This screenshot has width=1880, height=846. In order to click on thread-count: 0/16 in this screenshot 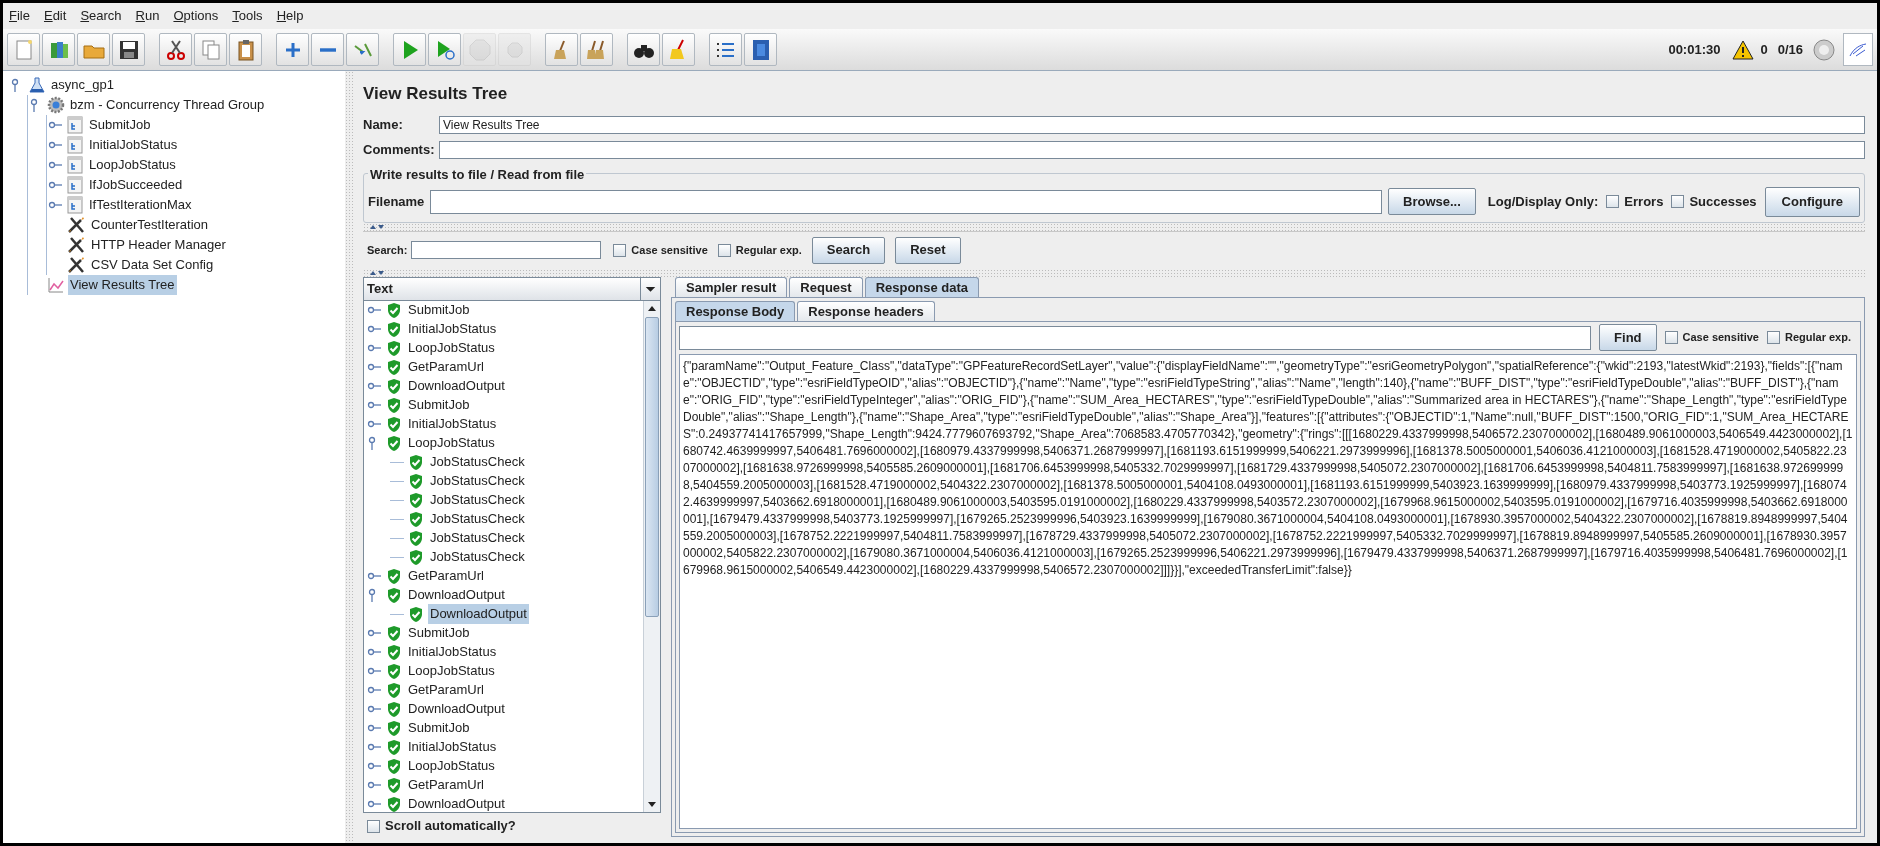, I will do `click(1790, 49)`.